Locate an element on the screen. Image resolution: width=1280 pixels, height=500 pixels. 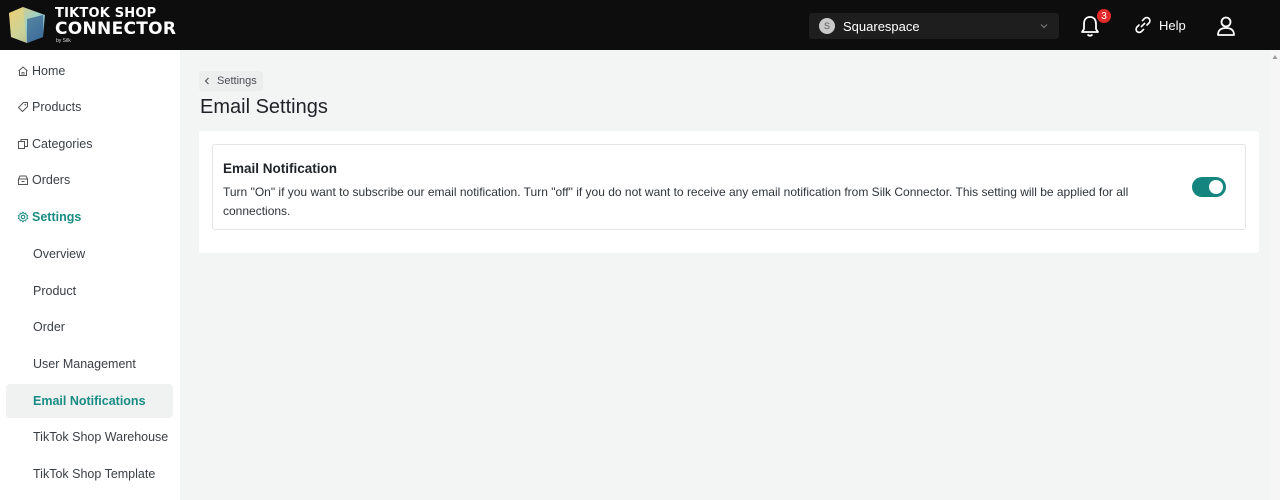
brand-byline: by Silk is located at coordinates (63, 40).